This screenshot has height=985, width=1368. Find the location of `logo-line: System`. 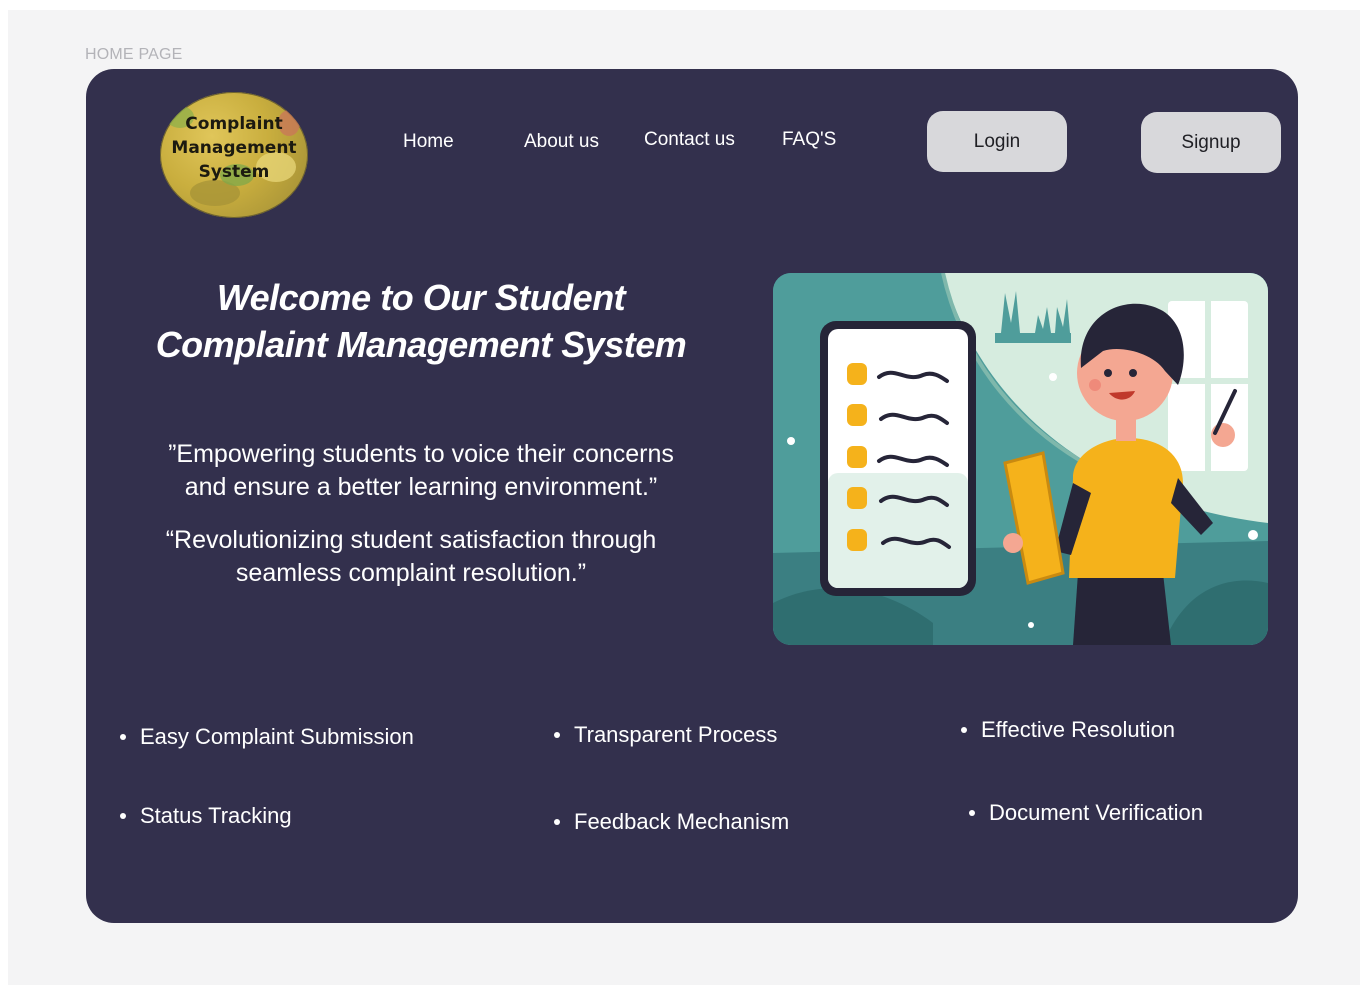

logo-line: System is located at coordinates (234, 172).